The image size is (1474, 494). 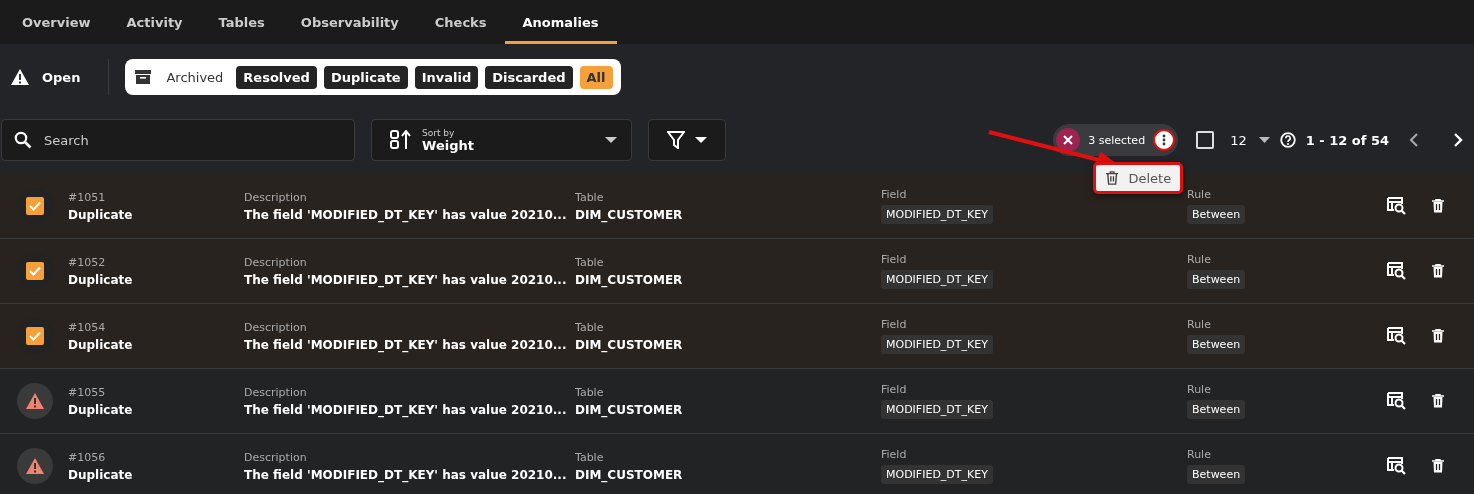 What do you see at coordinates (195, 77) in the screenshot?
I see `archived-toggle: Archived` at bounding box center [195, 77].